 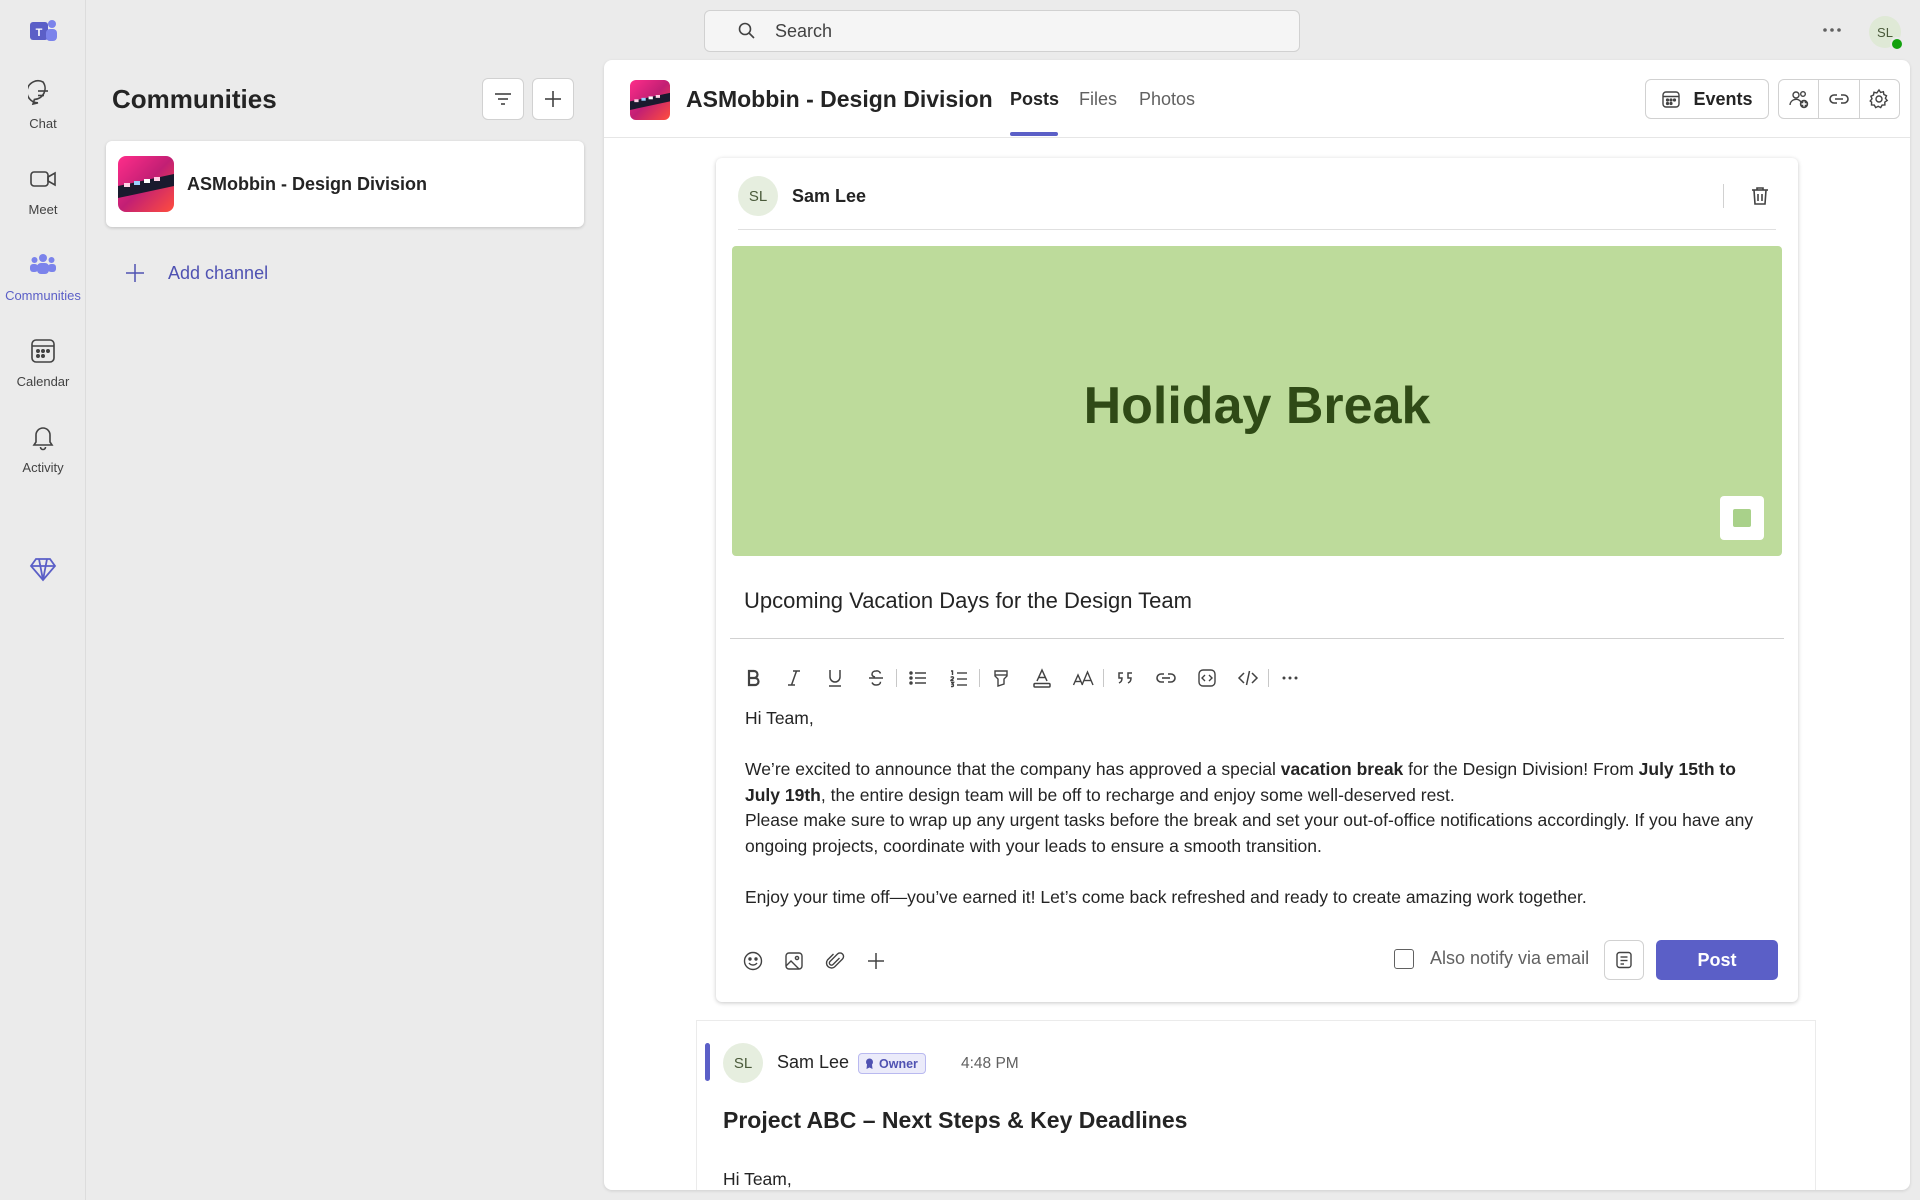 I want to click on code-snippet-button, so click(x=1206, y=678).